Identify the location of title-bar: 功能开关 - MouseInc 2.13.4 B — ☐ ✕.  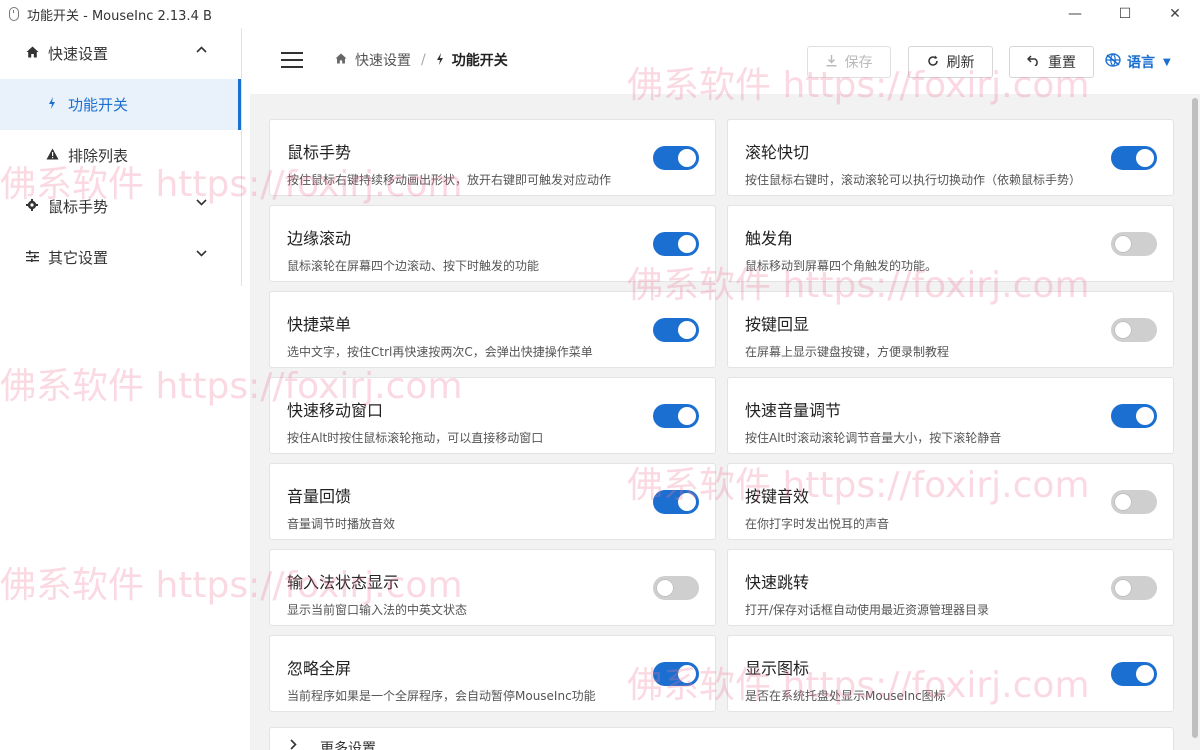
(600, 14).